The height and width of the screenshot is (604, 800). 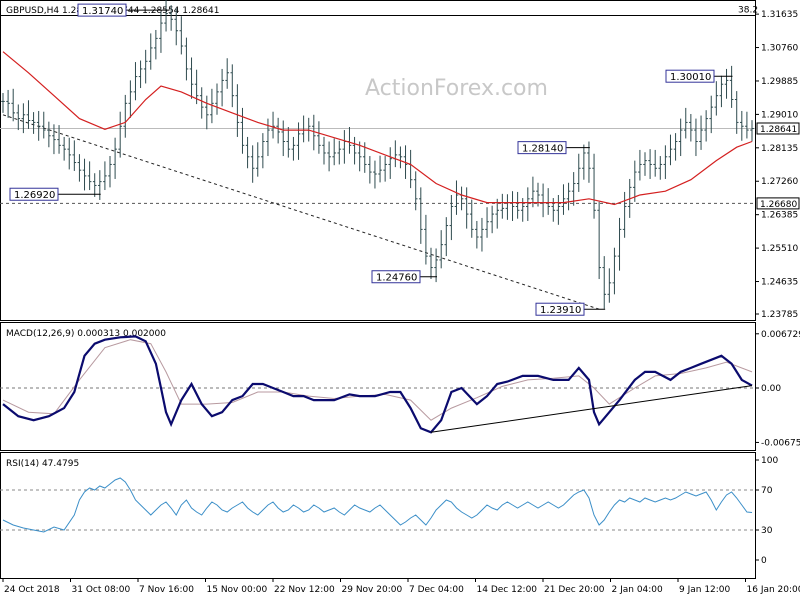 What do you see at coordinates (764, 561) in the screenshot?
I see `rsi-tick-label: 0` at bounding box center [764, 561].